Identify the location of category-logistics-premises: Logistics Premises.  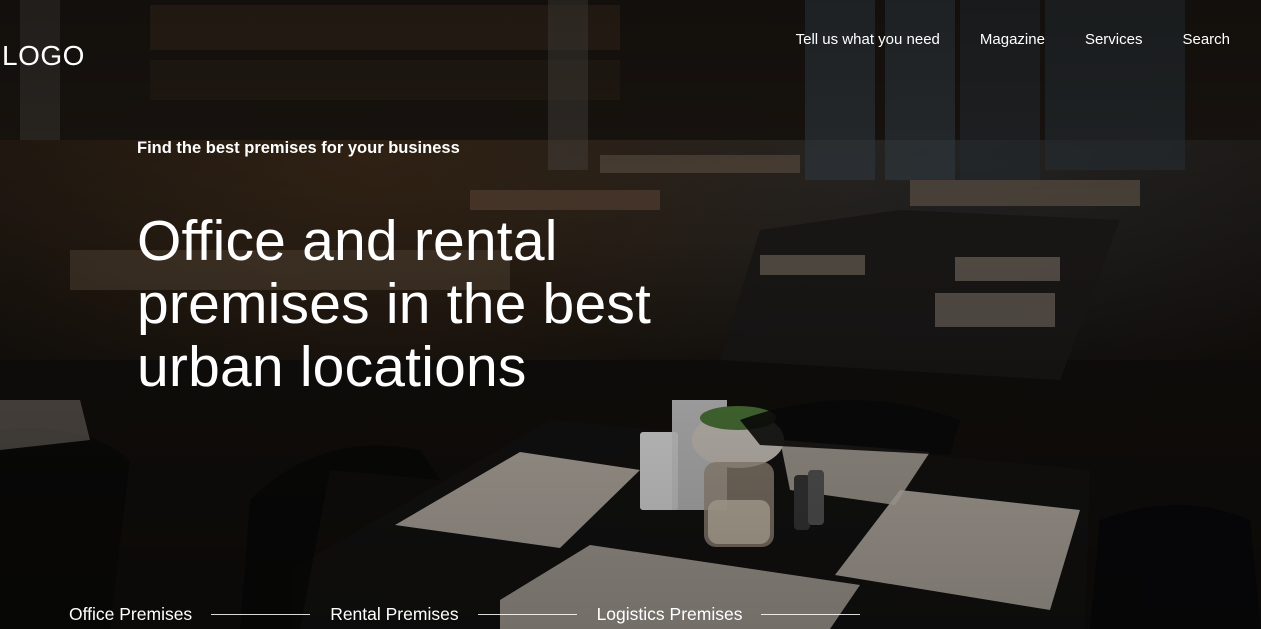
(729, 614).